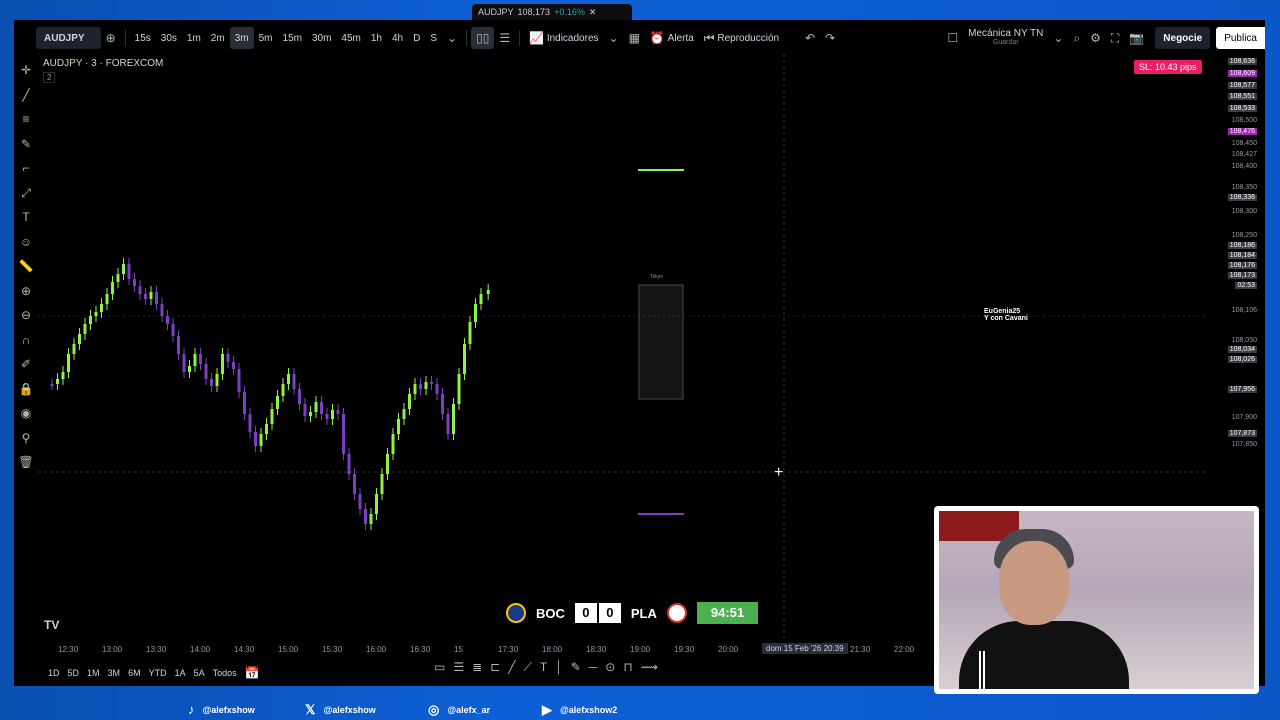  What do you see at coordinates (26, 315) in the screenshot?
I see `zoom-out-icon: ⊖` at bounding box center [26, 315].